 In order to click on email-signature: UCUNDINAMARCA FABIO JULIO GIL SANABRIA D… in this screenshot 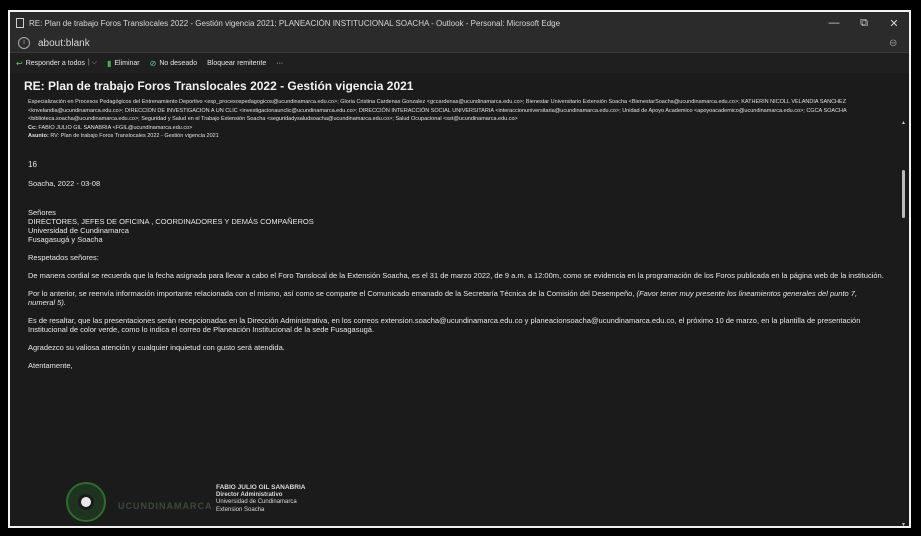, I will do `click(216, 489)`.